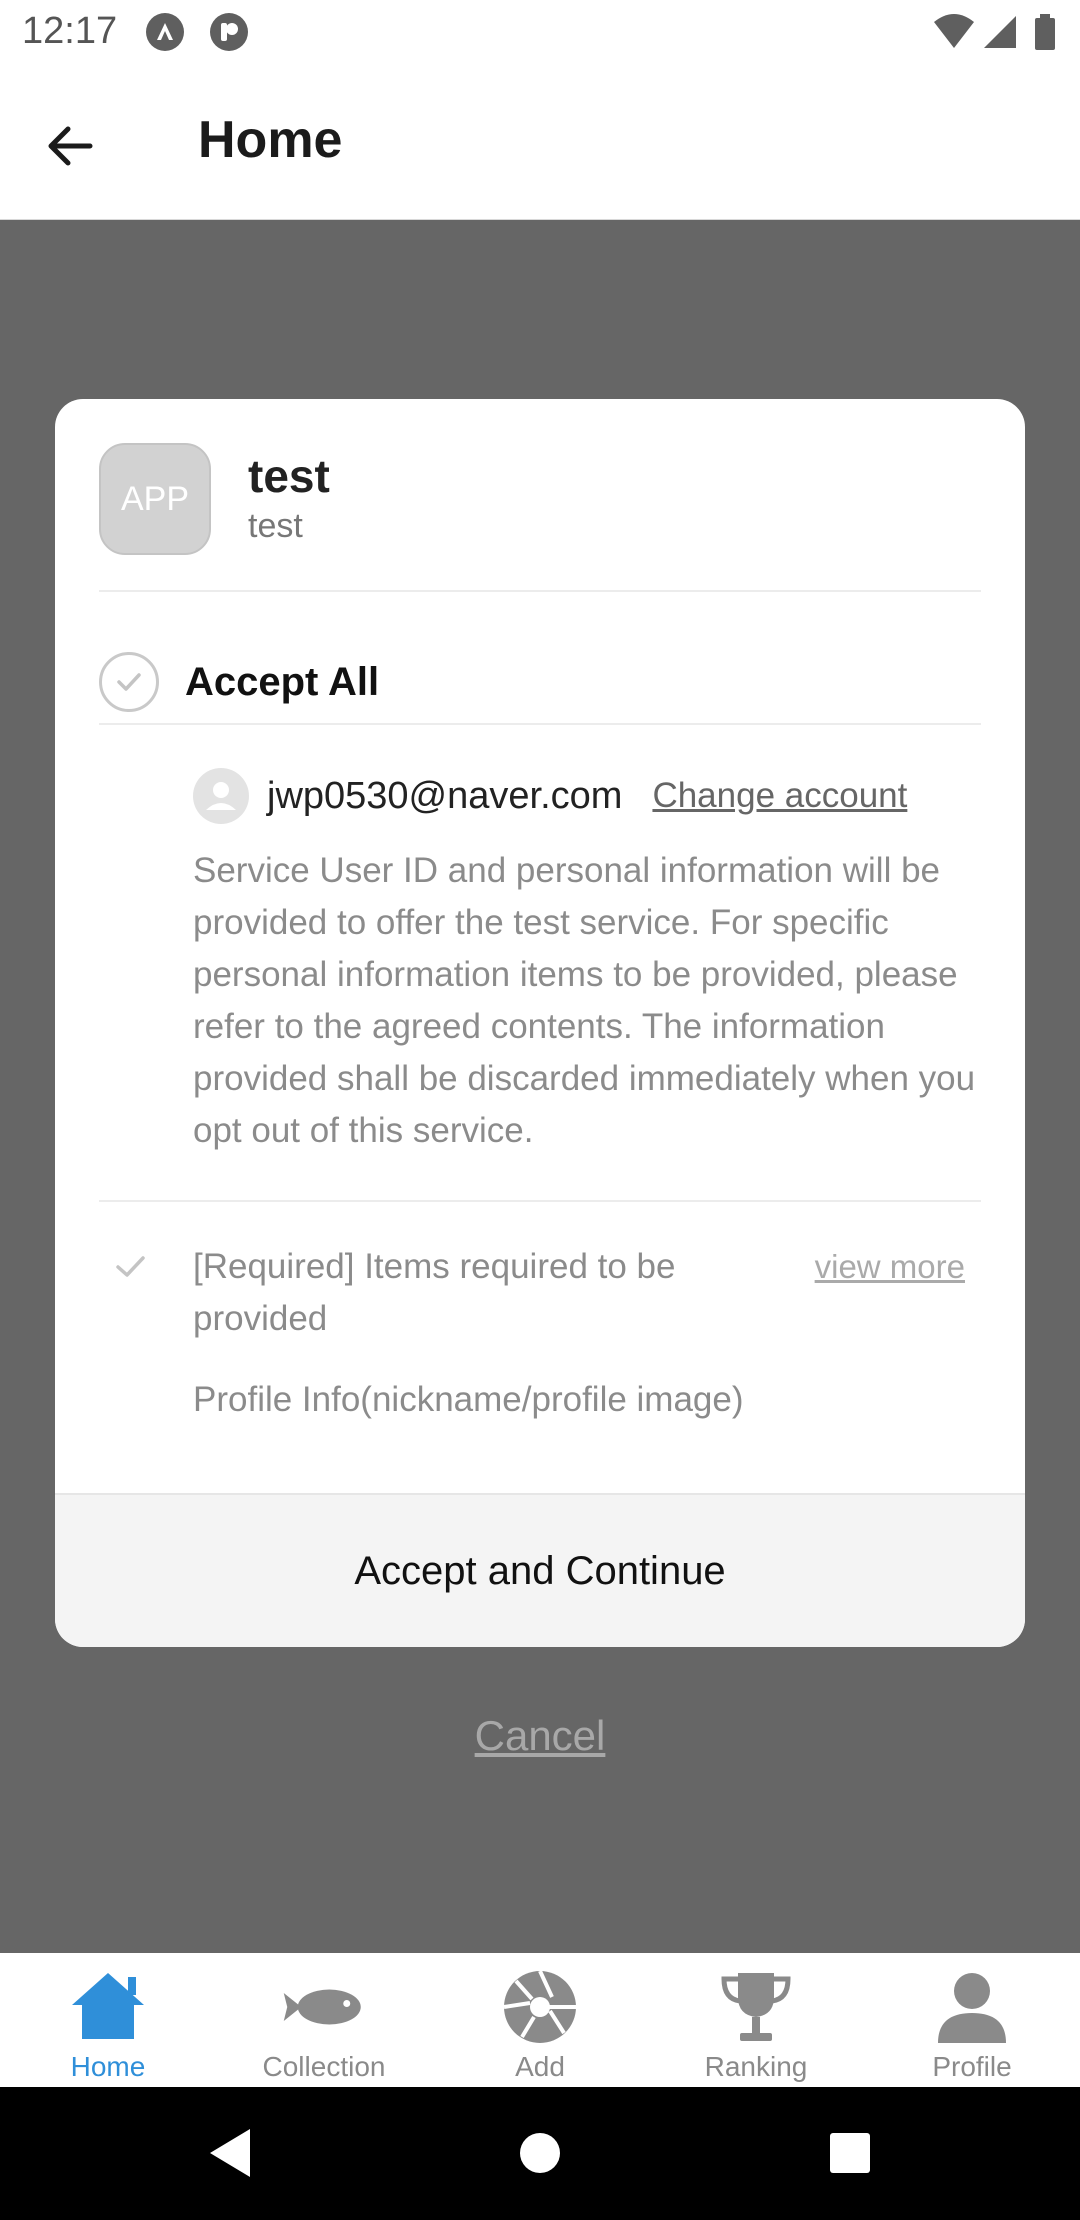 The height and width of the screenshot is (2220, 1080). Describe the element at coordinates (540, 2066) in the screenshot. I see `nav-label-add: Add` at that location.